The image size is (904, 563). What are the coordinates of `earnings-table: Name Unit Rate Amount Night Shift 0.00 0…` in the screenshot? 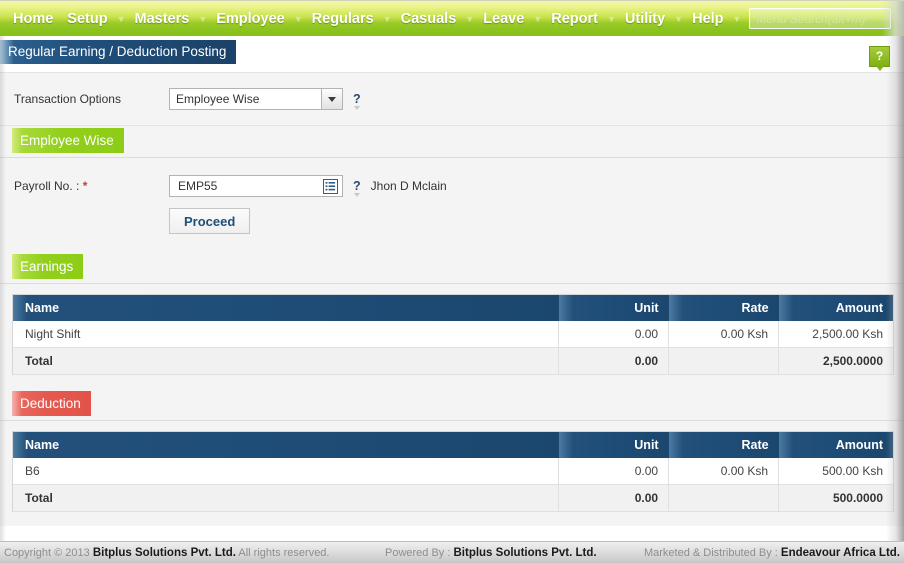 It's located at (453, 335).